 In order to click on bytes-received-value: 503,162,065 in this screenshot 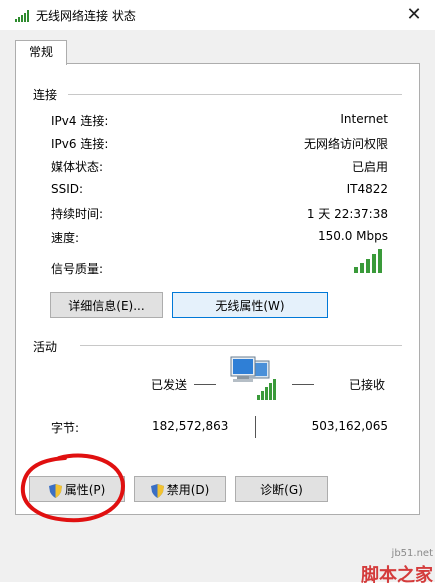, I will do `click(349, 426)`.